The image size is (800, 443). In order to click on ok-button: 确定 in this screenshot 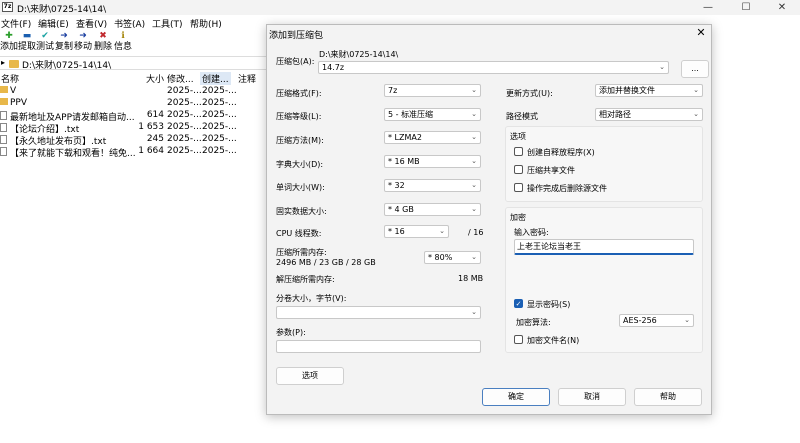, I will do `click(516, 397)`.